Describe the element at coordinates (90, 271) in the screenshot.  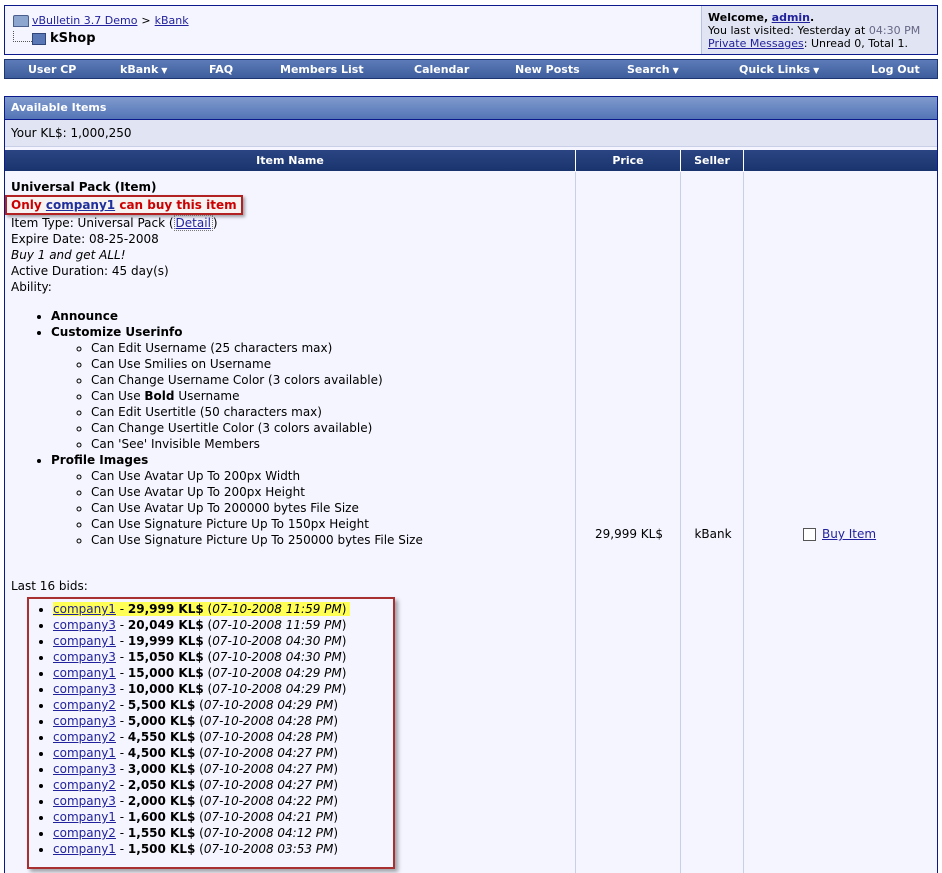
I see `active-duration: Active Duration: 45 day(s)` at that location.